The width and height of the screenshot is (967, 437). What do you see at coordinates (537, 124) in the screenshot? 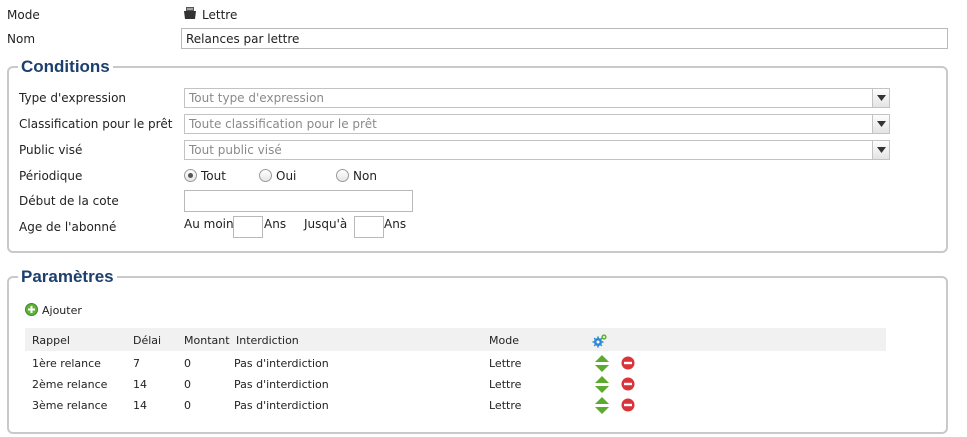
I see `classification-select: Toute classification pour le prêt` at bounding box center [537, 124].